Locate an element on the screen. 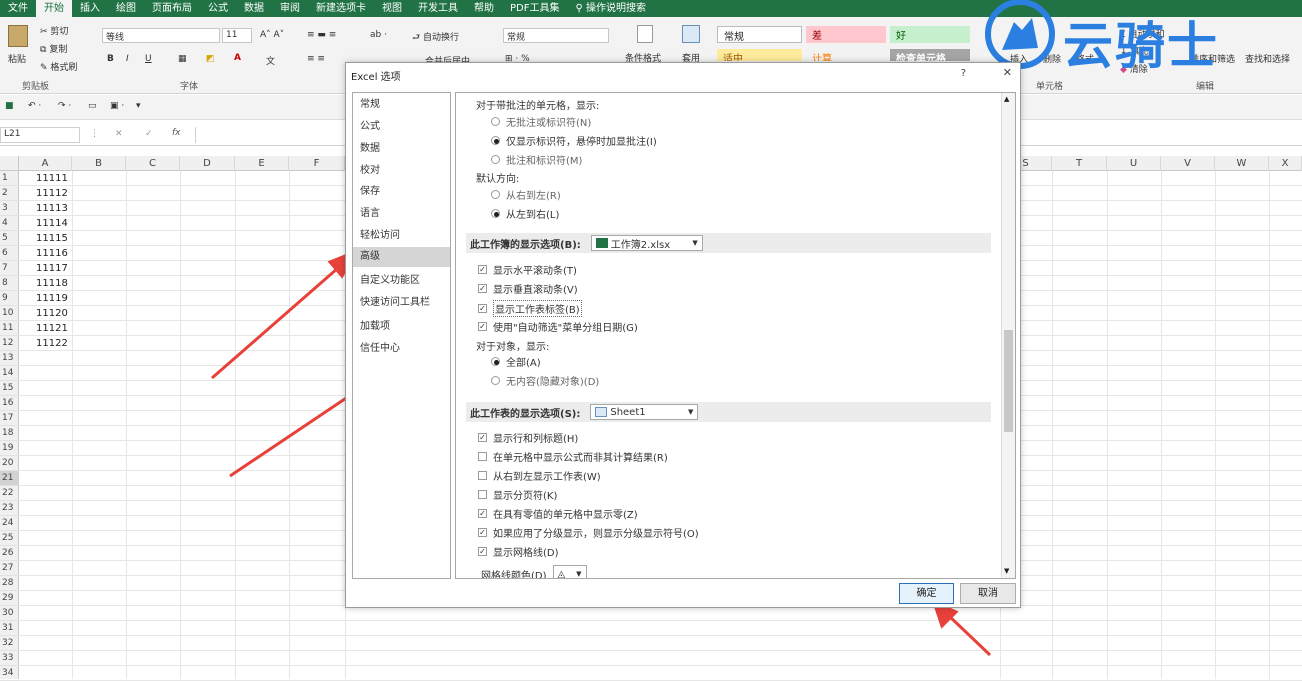 This screenshot has height=681, width=1302. checkbox-label: 从右到左显示工作表(W) is located at coordinates (547, 477).